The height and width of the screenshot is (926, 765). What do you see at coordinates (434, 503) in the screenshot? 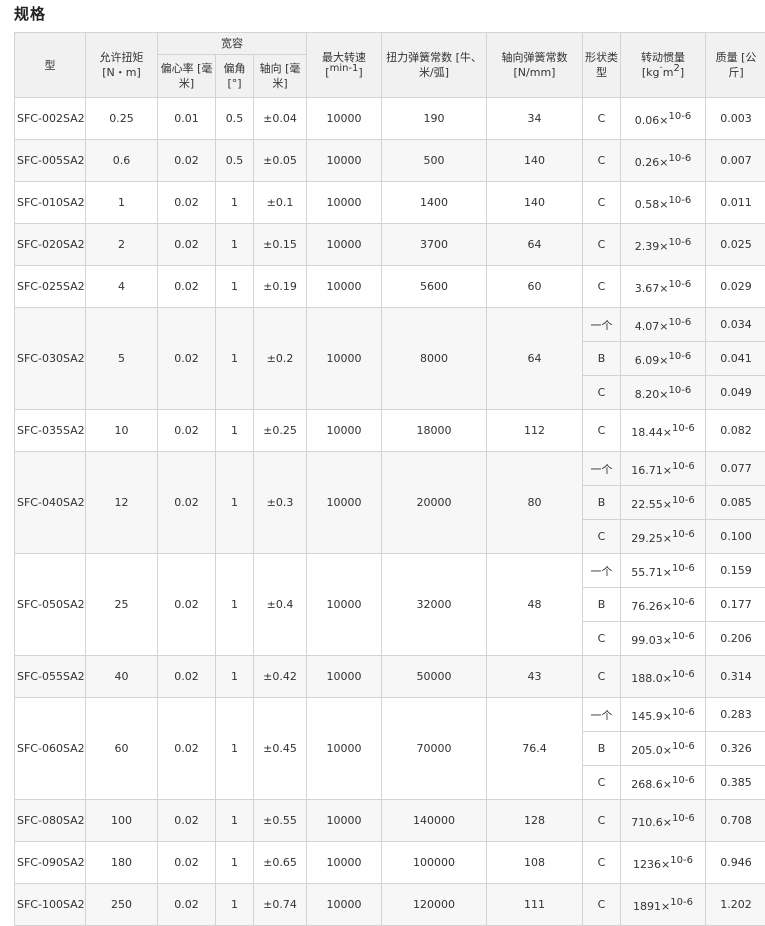
I see `torsion-spring-cell: 20000` at bounding box center [434, 503].